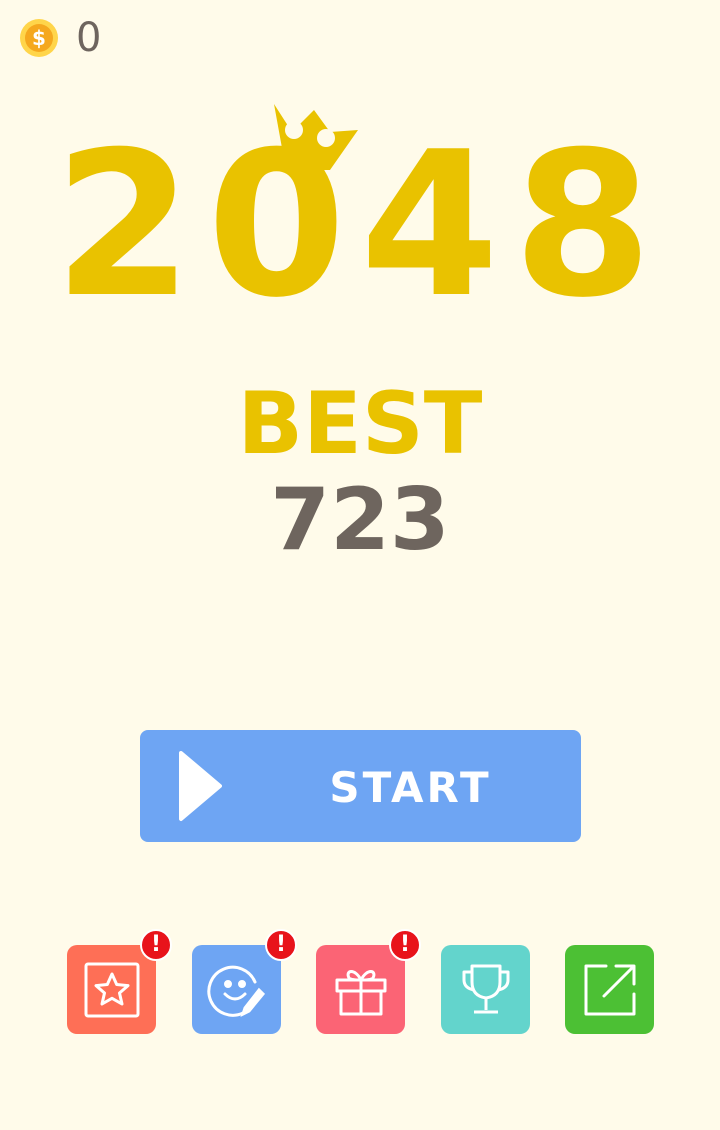 Image resolution: width=720 pixels, height=1130 pixels. Describe the element at coordinates (235, 991) in the screenshot. I see `smiley-pencil-icon` at that location.